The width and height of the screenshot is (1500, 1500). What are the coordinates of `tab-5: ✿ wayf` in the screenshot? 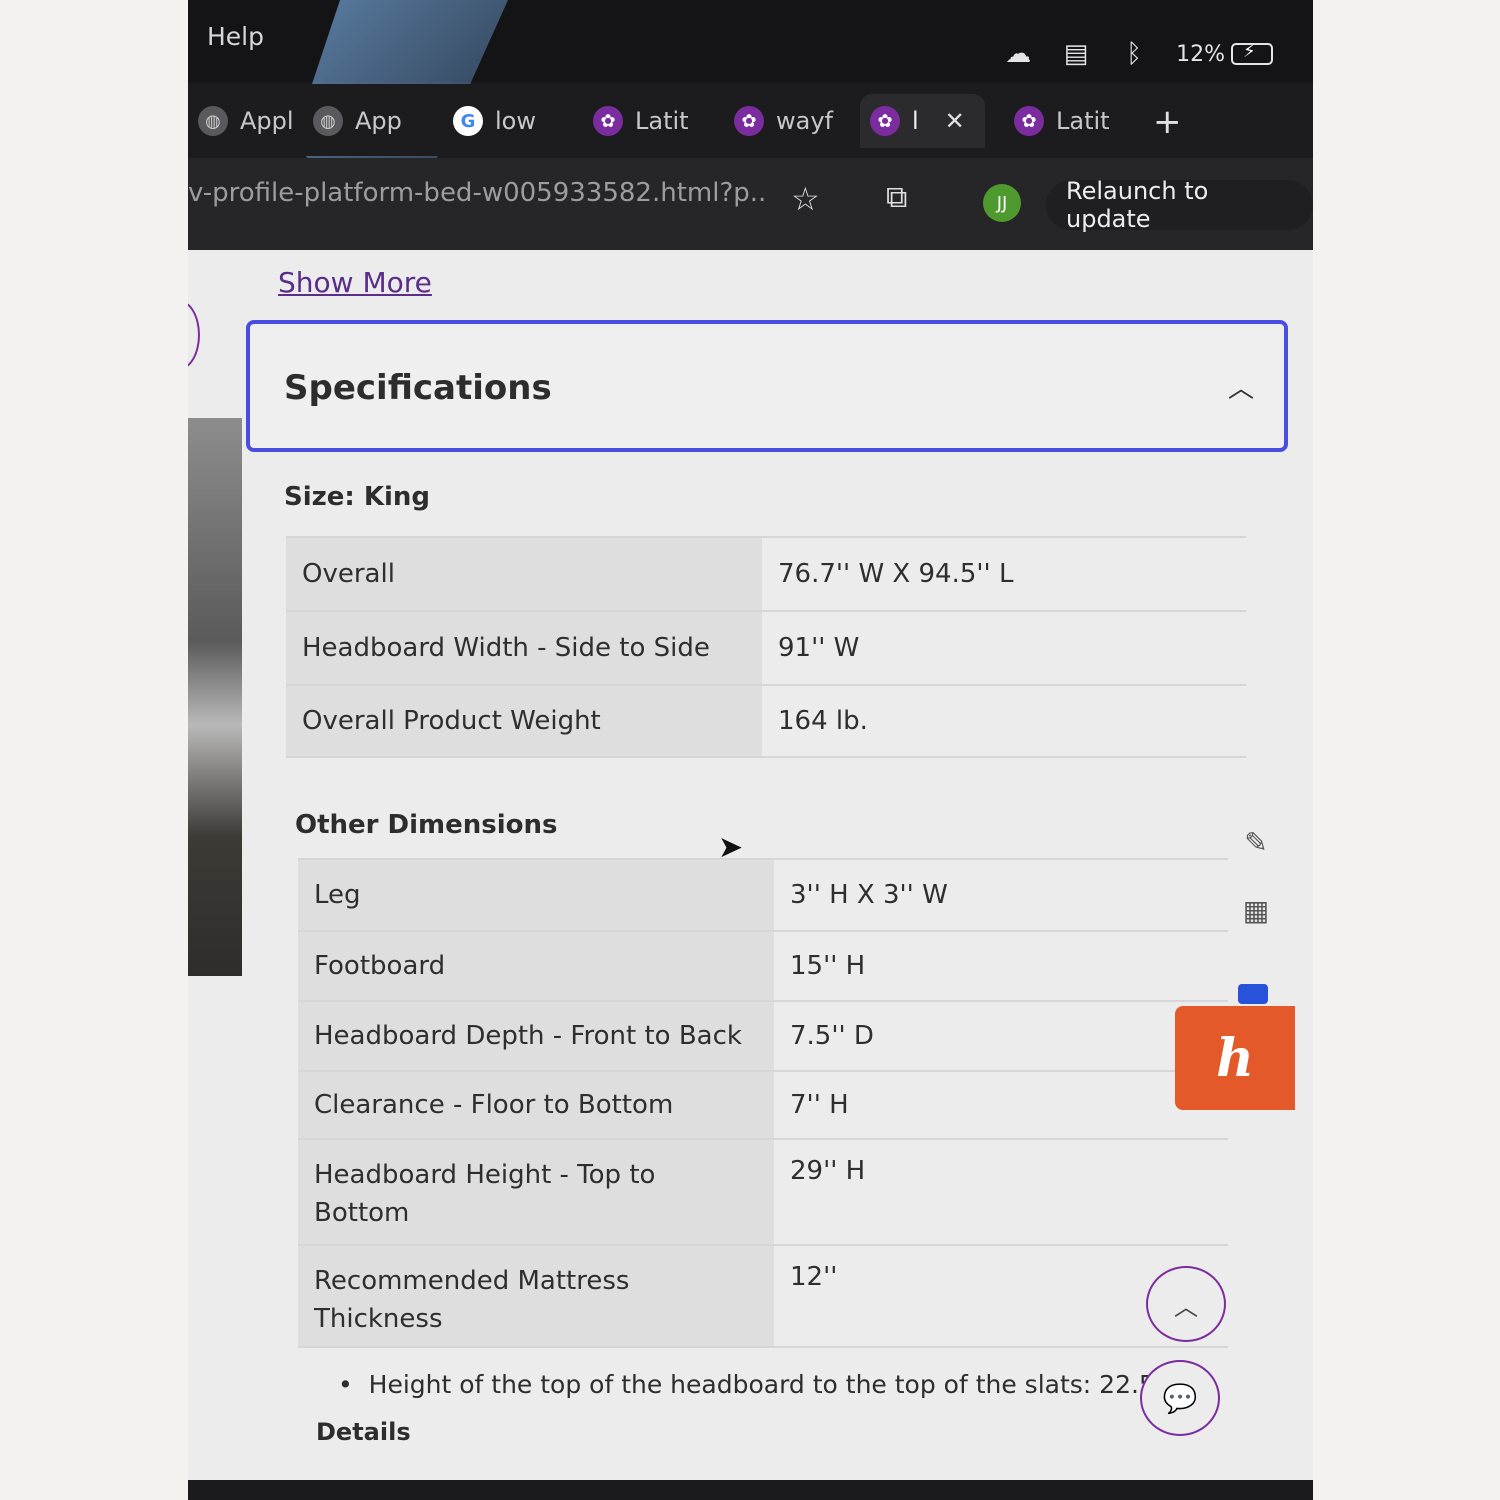 It's located at (783, 121).